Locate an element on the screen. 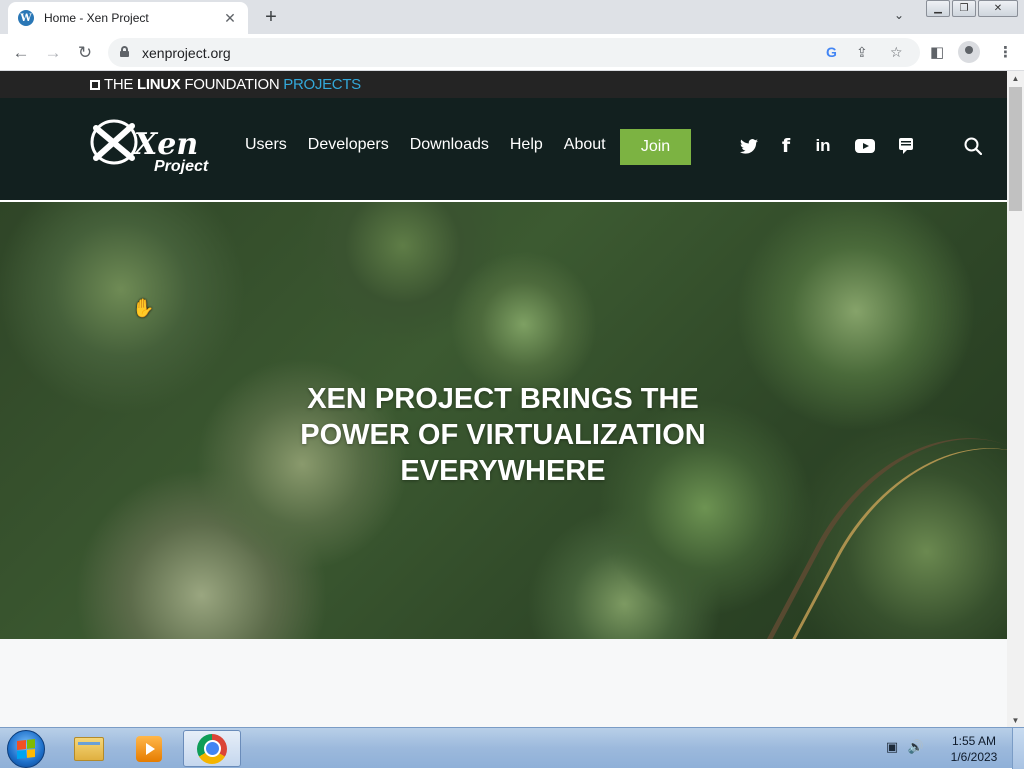 This screenshot has height=769, width=1024. menu-dots-icon: ⋮ is located at coordinates (1005, 52).